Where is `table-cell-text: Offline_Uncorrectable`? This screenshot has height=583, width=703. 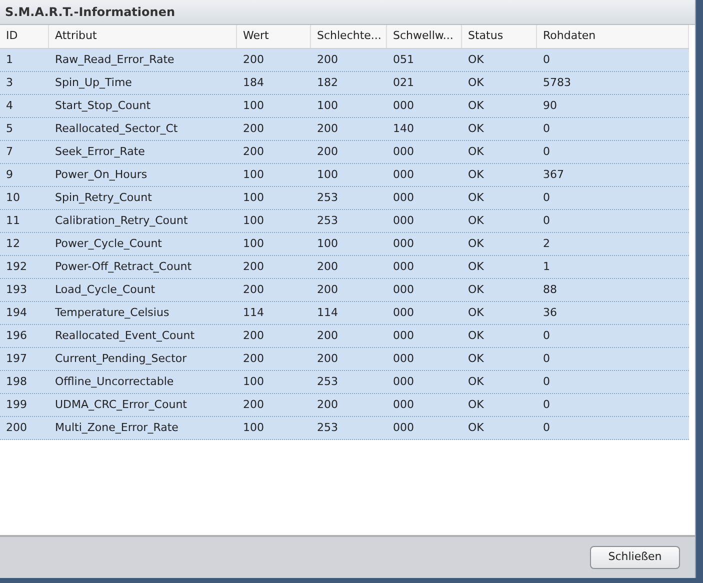
table-cell-text: Offline_Uncorrectable is located at coordinates (114, 382).